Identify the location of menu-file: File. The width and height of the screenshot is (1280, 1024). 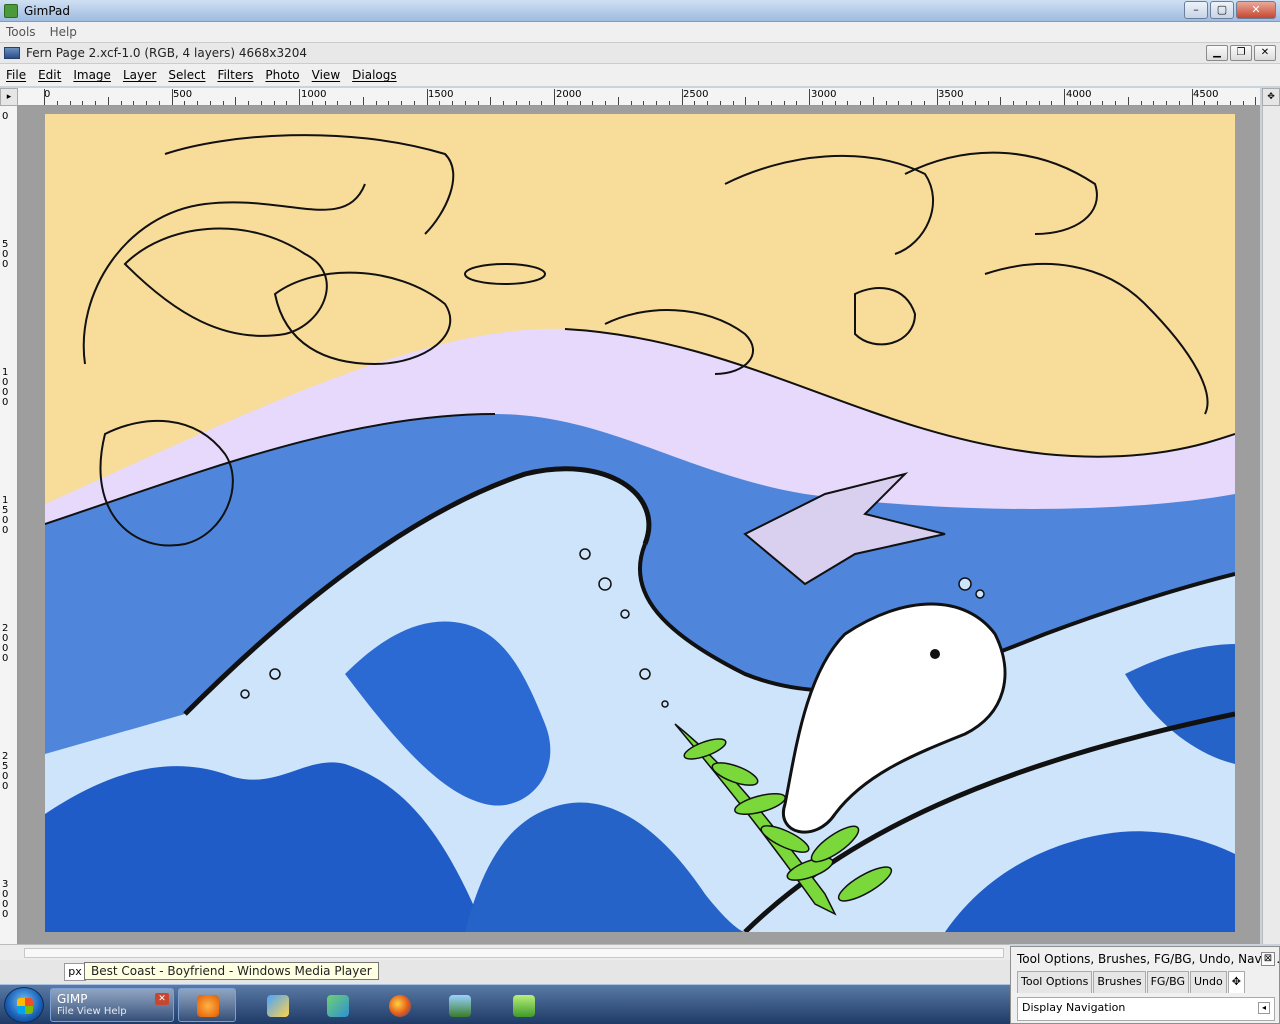
(16, 75).